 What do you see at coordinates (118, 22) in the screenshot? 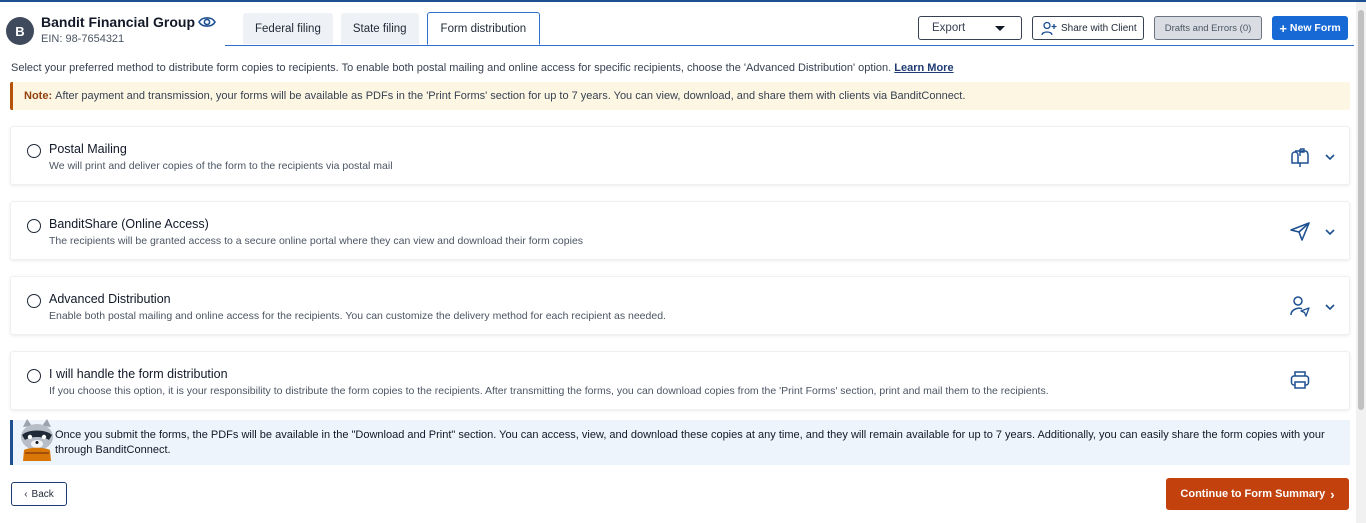
I see `company-name: Bandit Financial Group` at bounding box center [118, 22].